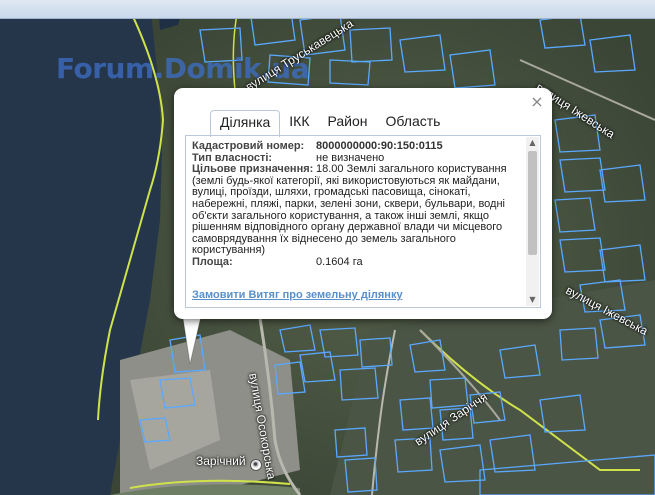  What do you see at coordinates (537, 102) in the screenshot?
I see `close-icon: ×` at bounding box center [537, 102].